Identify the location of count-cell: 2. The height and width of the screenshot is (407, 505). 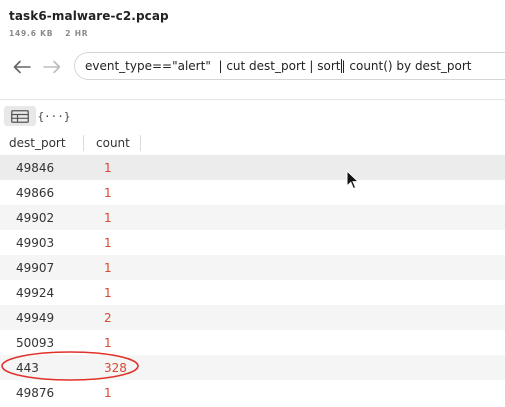
(108, 317).